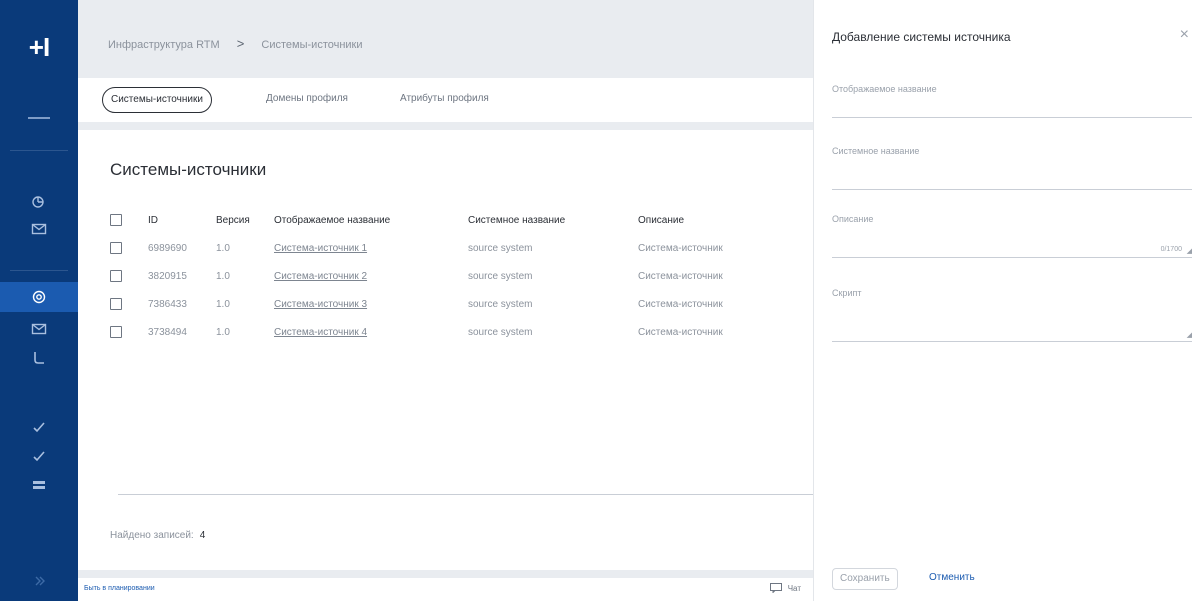  Describe the element at coordinates (865, 579) in the screenshot. I see `save-button: Сохранить` at that location.